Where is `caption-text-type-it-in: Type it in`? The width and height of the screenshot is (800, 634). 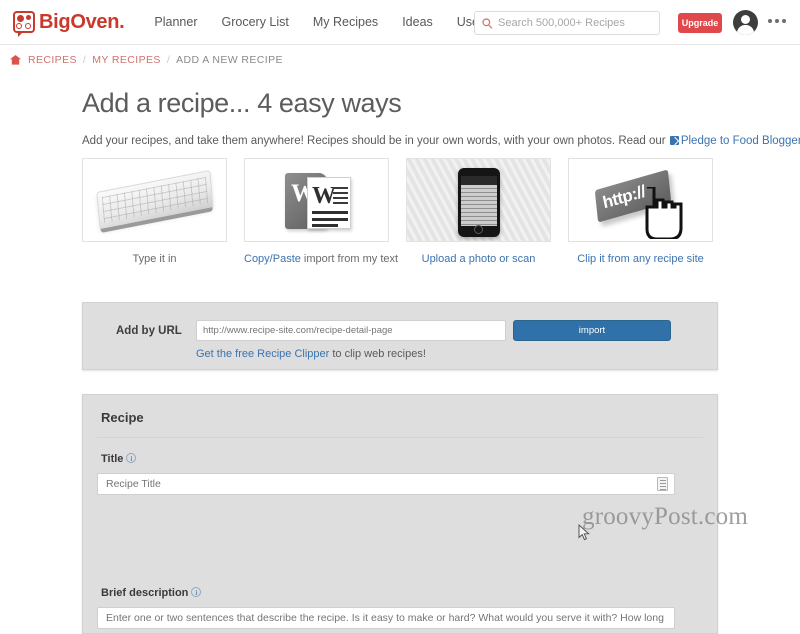 caption-text-type-it-in: Type it in is located at coordinates (154, 259).